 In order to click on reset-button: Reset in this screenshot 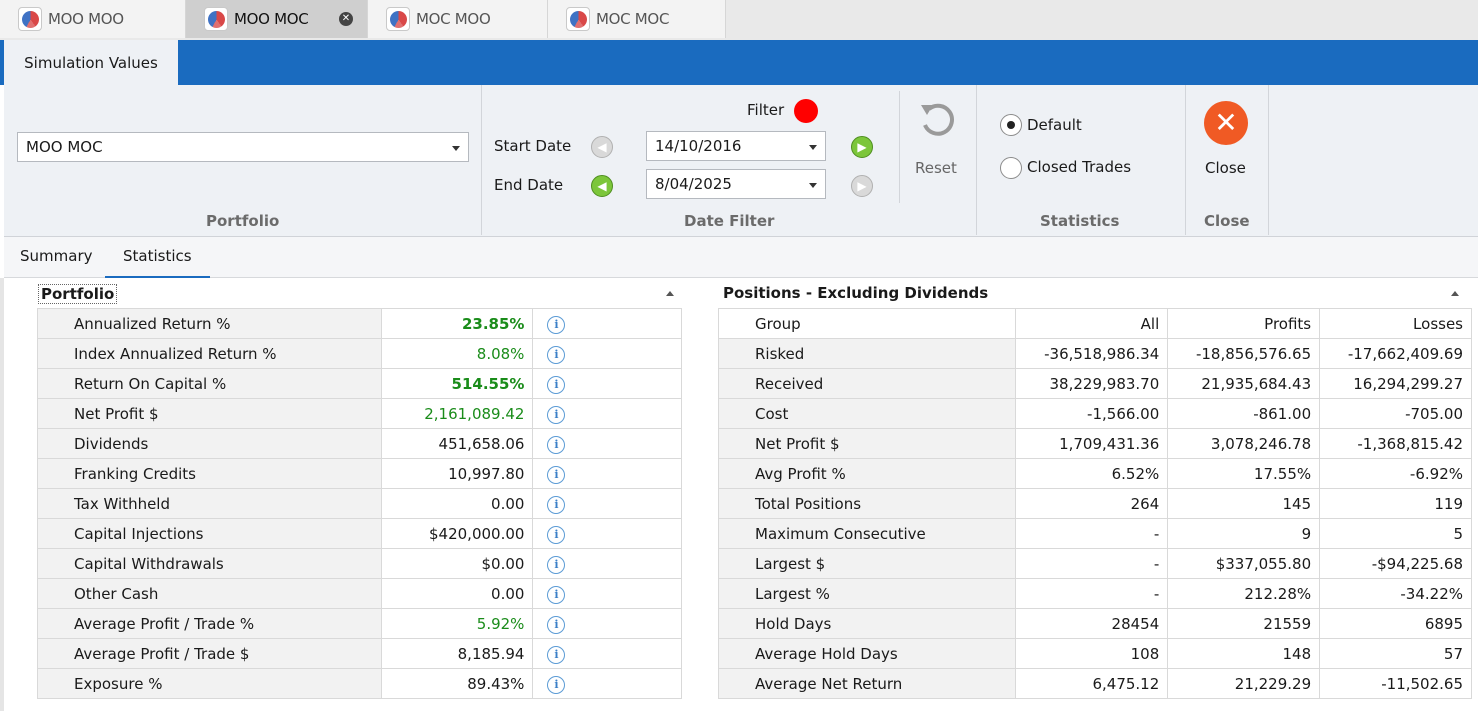, I will do `click(937, 140)`.